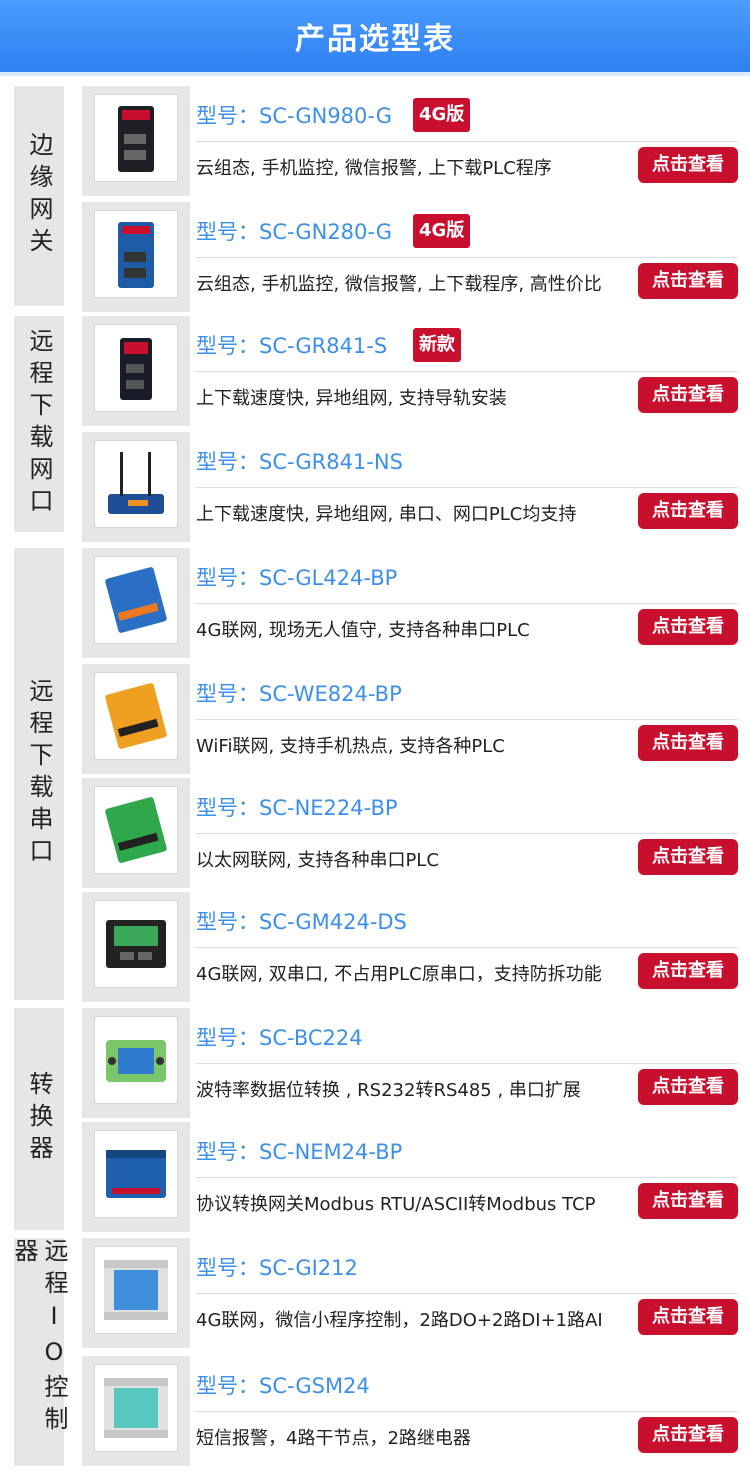 Image resolution: width=750 pixels, height=1472 pixels. I want to click on category-remote-io-controller: 远程IO控制器, so click(39, 1352).